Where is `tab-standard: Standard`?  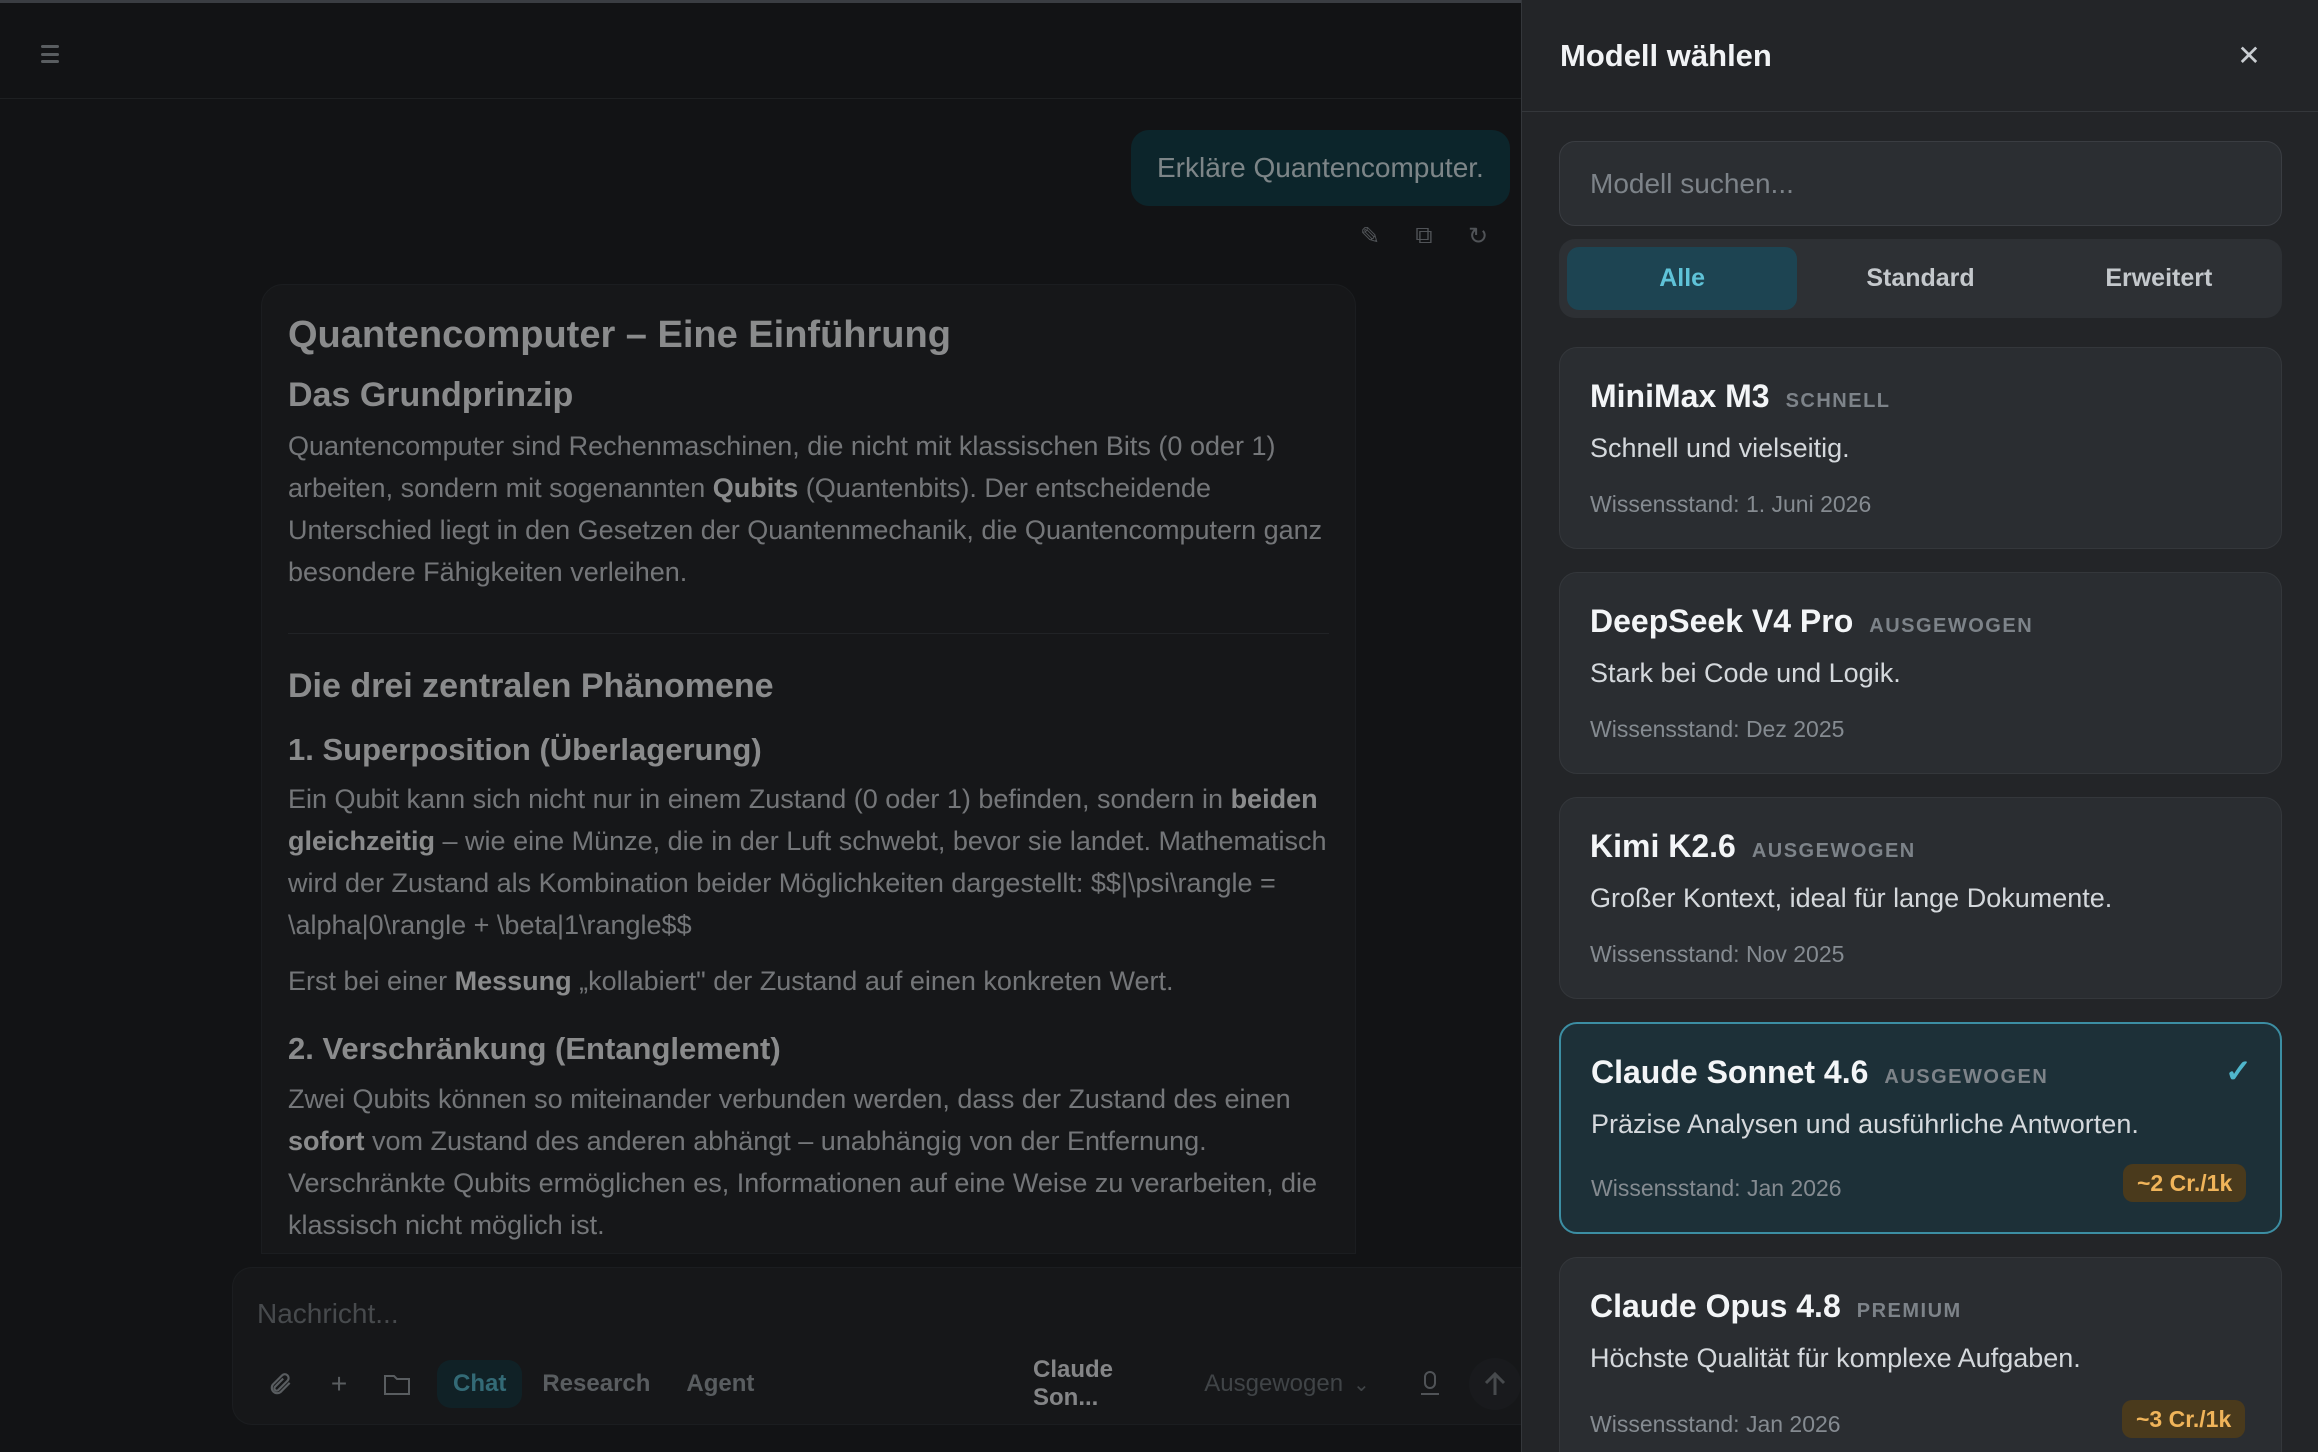
tab-standard: Standard is located at coordinates (1920, 278).